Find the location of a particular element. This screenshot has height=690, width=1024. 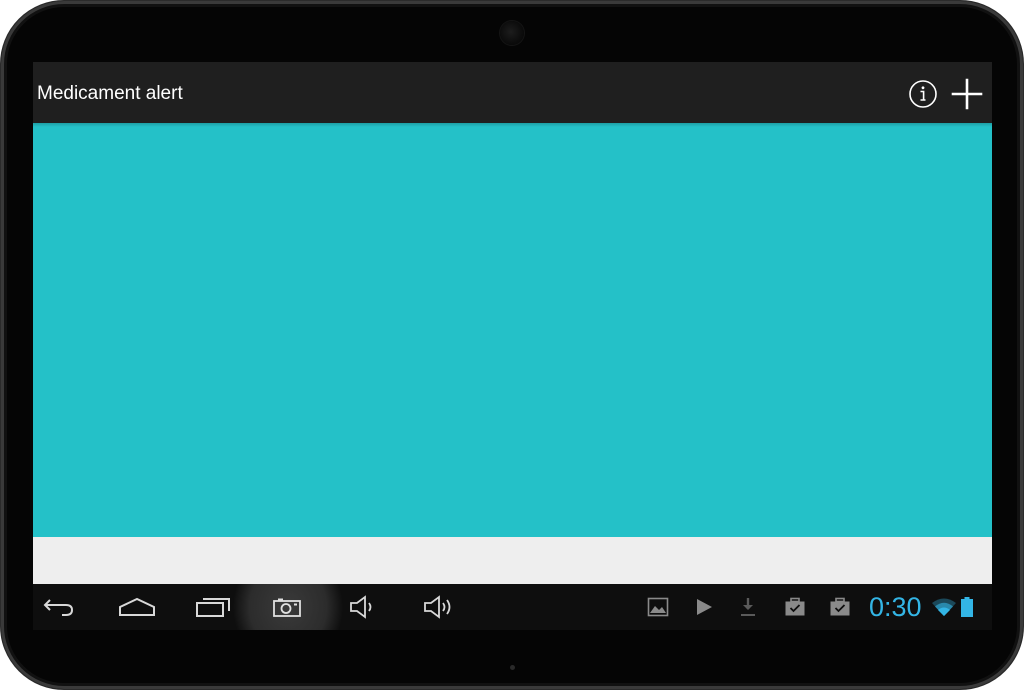

home-button is located at coordinates (137, 607).